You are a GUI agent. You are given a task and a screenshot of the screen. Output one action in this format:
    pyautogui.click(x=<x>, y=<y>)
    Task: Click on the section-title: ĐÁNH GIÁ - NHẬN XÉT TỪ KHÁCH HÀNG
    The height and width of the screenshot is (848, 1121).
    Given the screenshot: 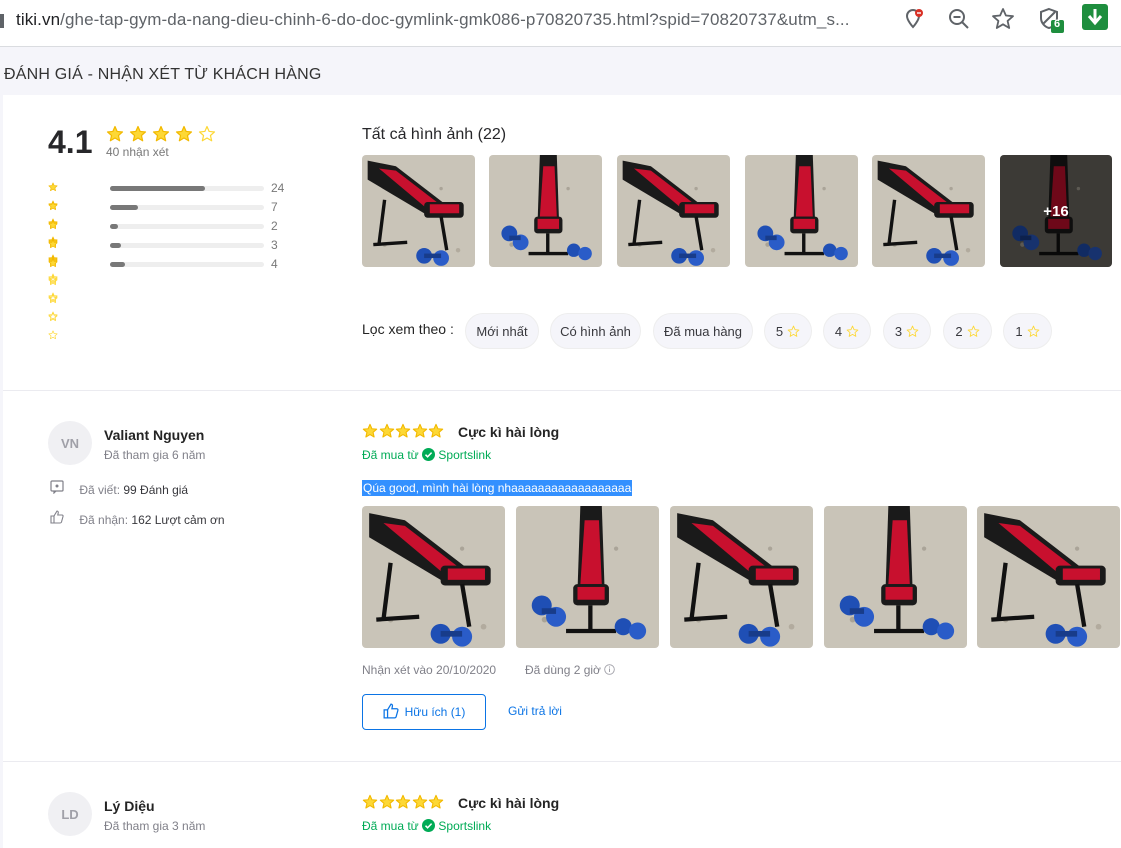 What is the action you would take?
    pyautogui.click(x=163, y=74)
    